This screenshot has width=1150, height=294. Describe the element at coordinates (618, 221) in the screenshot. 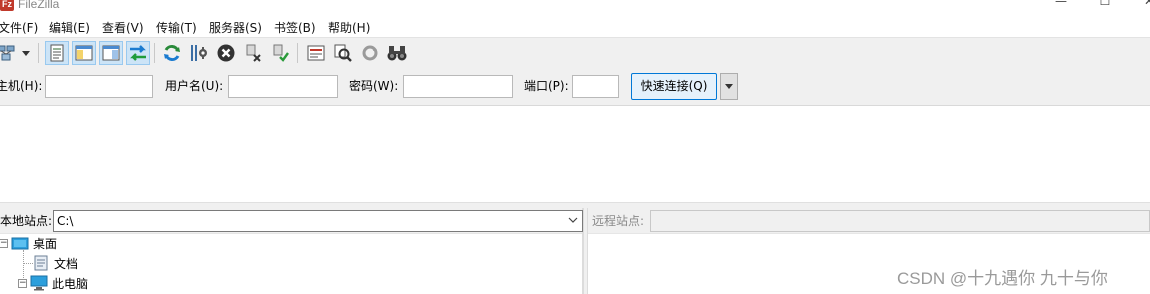

I see `remote-site-label: 远程站点:` at that location.